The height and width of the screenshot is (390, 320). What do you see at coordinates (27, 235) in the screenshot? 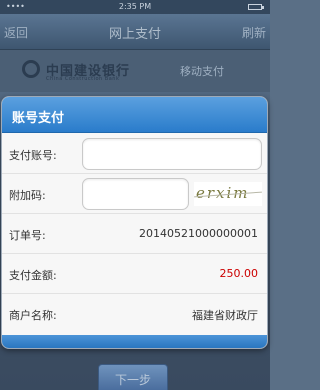
I see `order-label: 订单号:` at bounding box center [27, 235].